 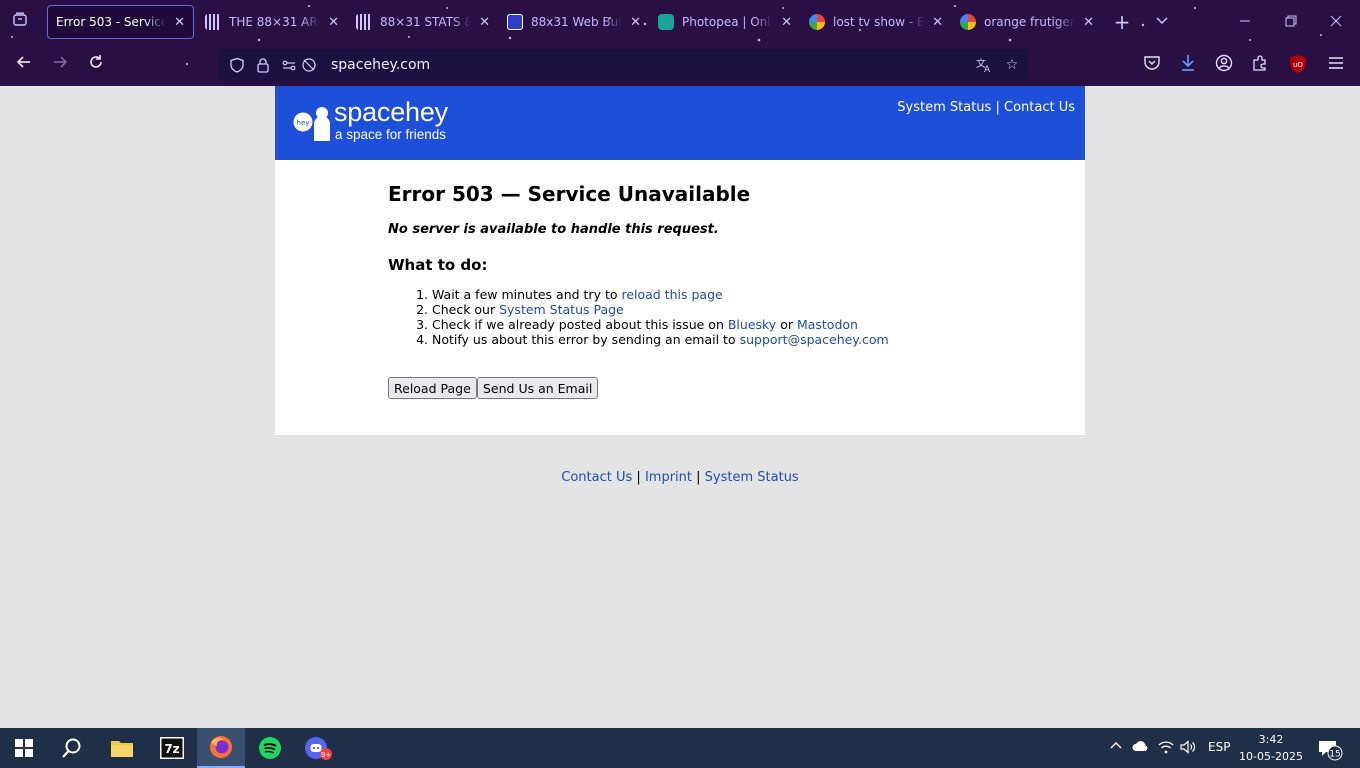 I want to click on reload-page-button: Reload Page, so click(x=432, y=388).